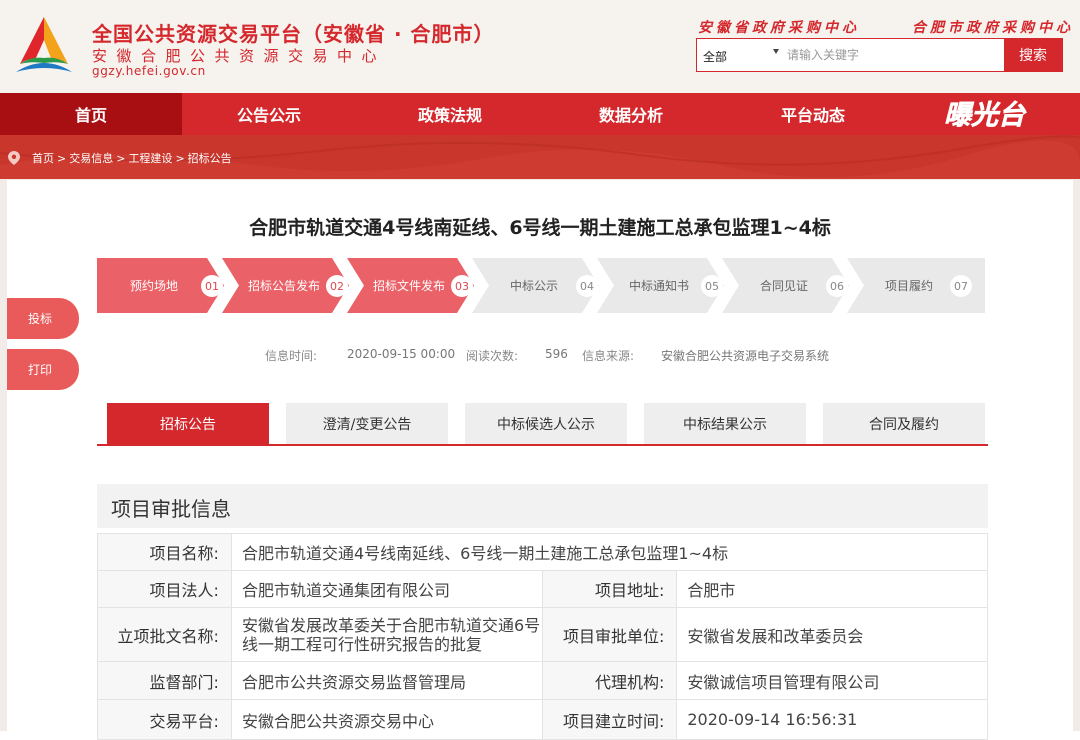  What do you see at coordinates (904, 424) in the screenshot?
I see `tab-contract: 合同及履约` at bounding box center [904, 424].